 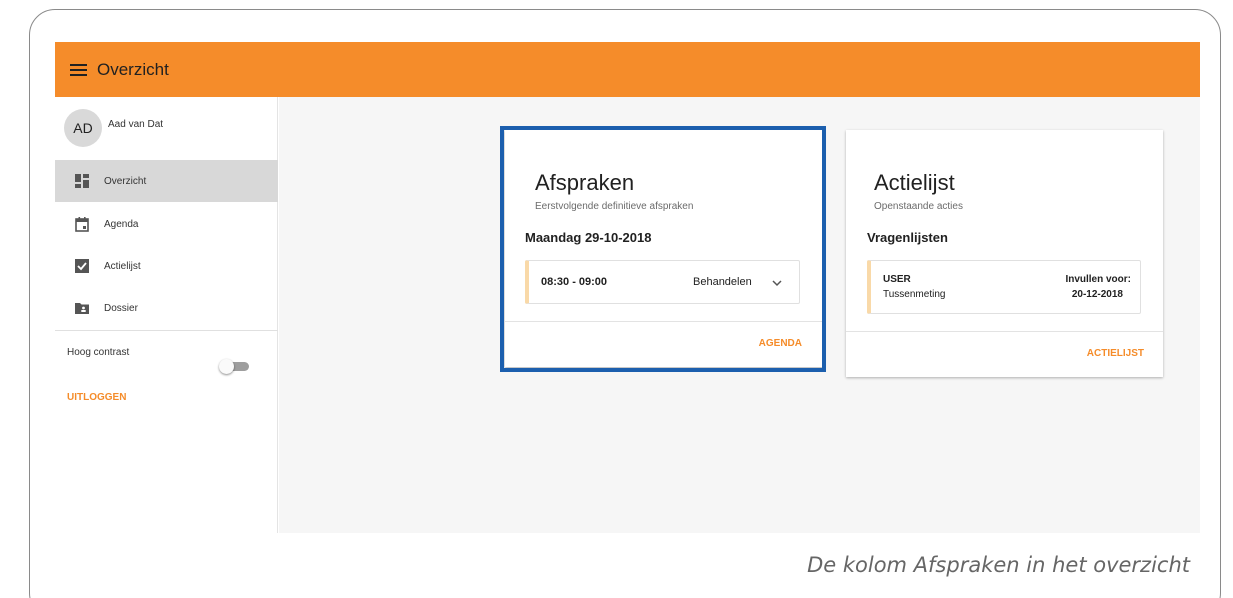 I want to click on high-contrast-label: Hoog contrast, so click(x=98, y=352).